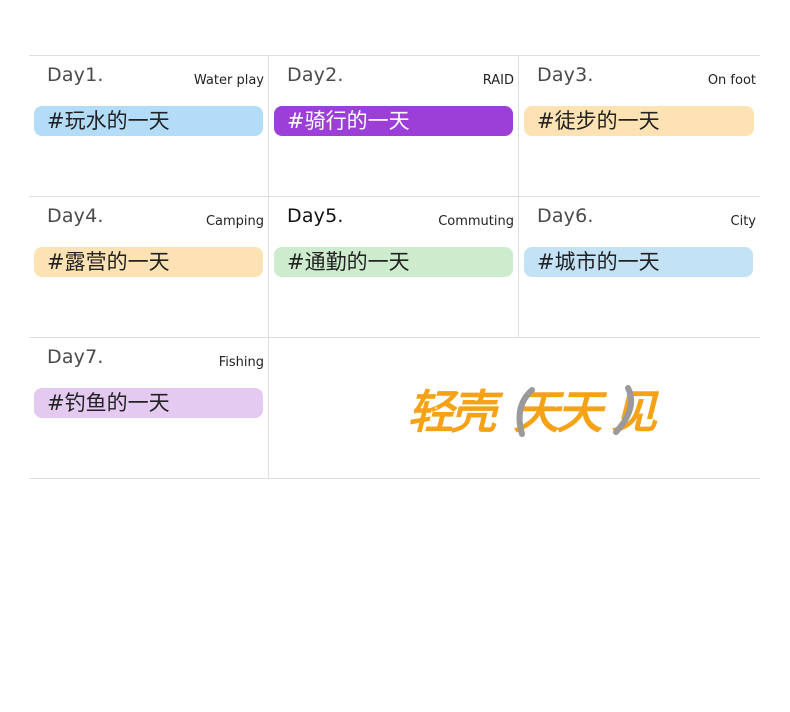 This screenshot has width=790, height=712. Describe the element at coordinates (538, 412) in the screenshot. I see `brand-logo: 轻壳 天天 见` at that location.